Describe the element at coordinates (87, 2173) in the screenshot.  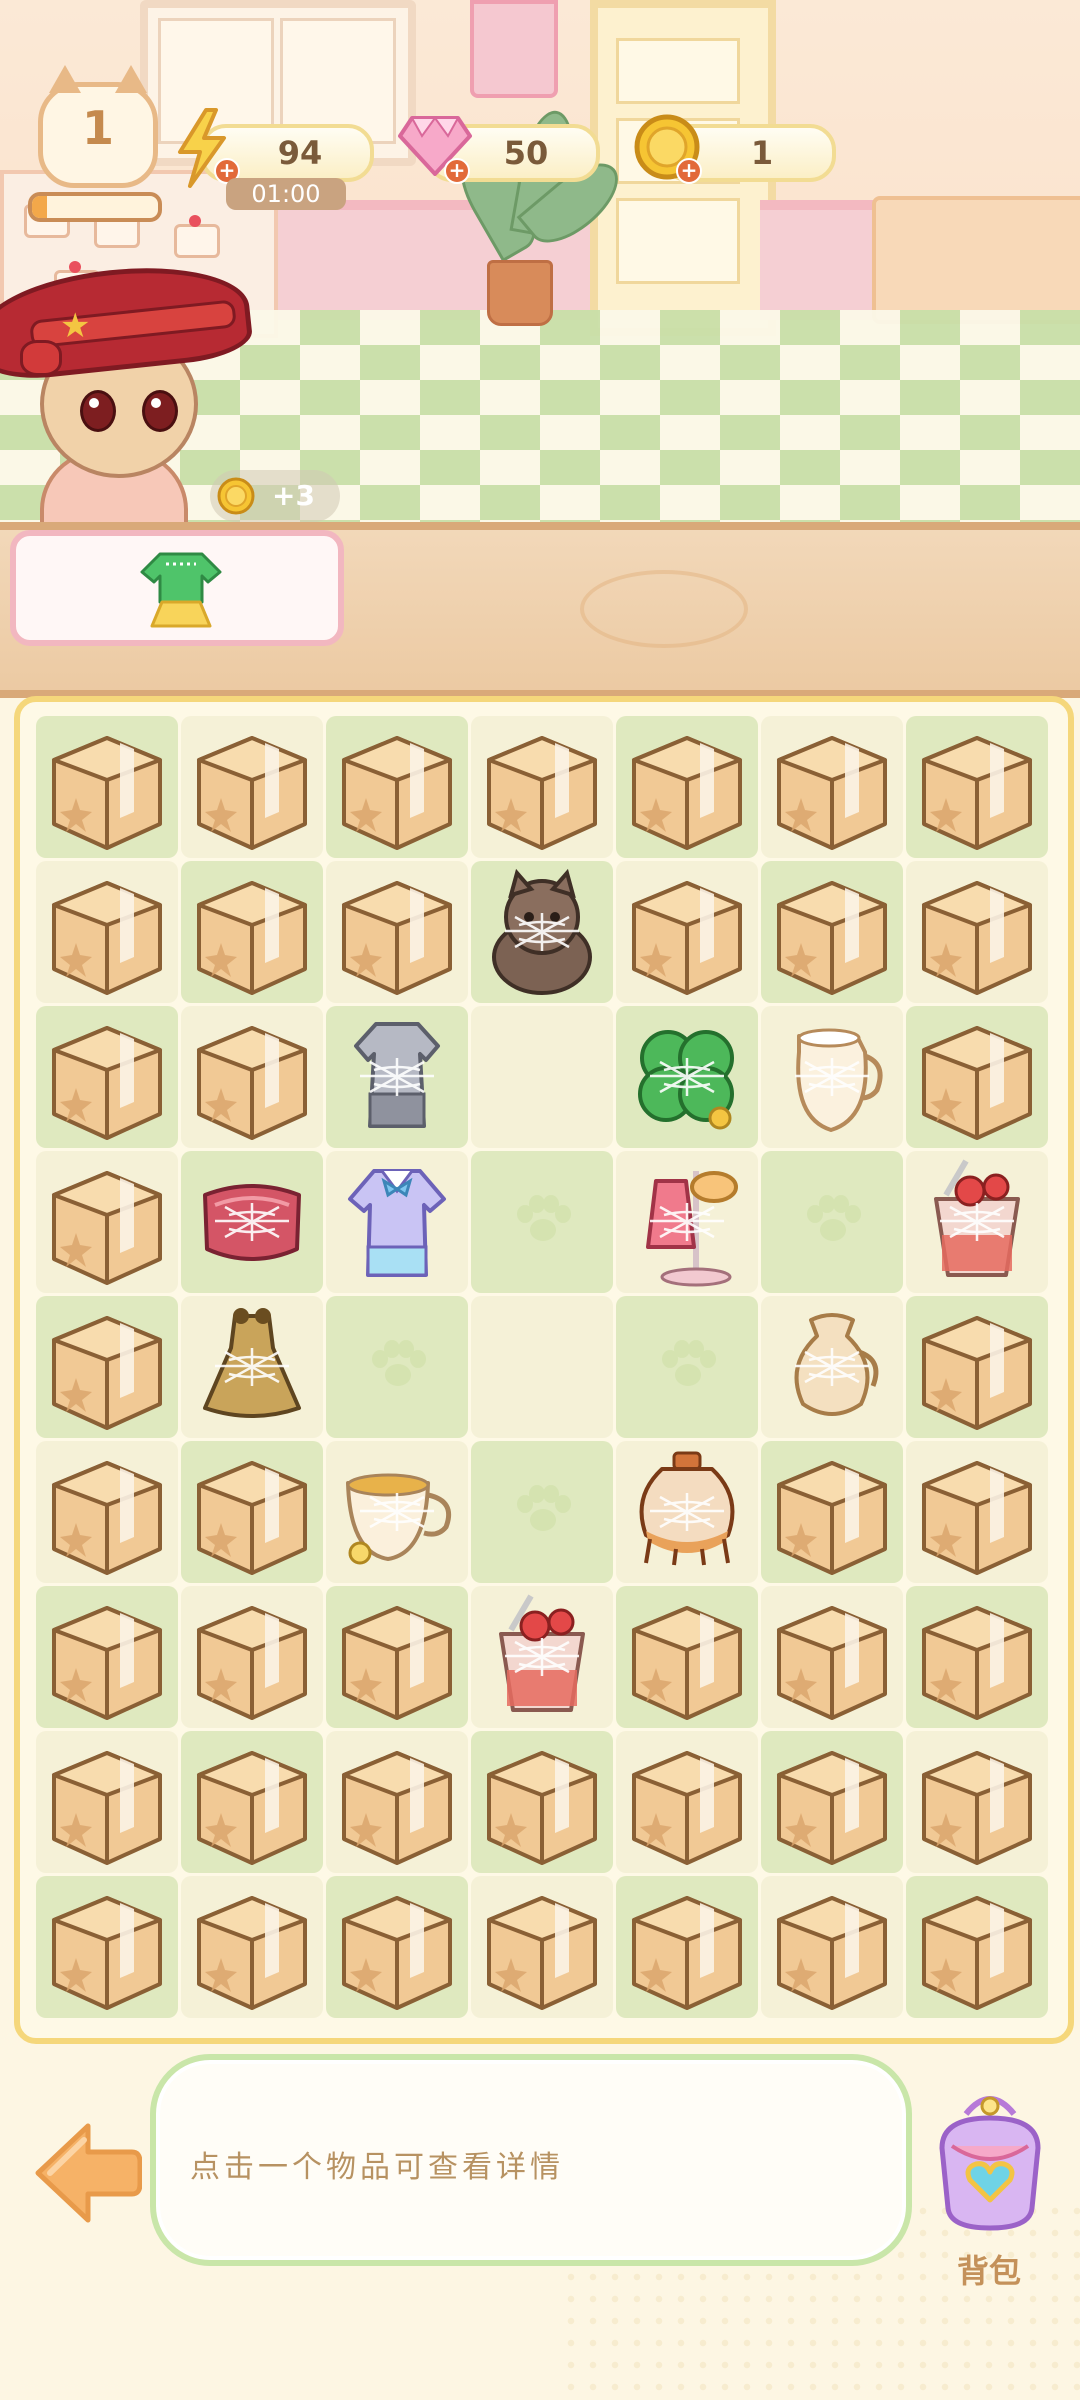
I see `back-arrow-icon` at that location.